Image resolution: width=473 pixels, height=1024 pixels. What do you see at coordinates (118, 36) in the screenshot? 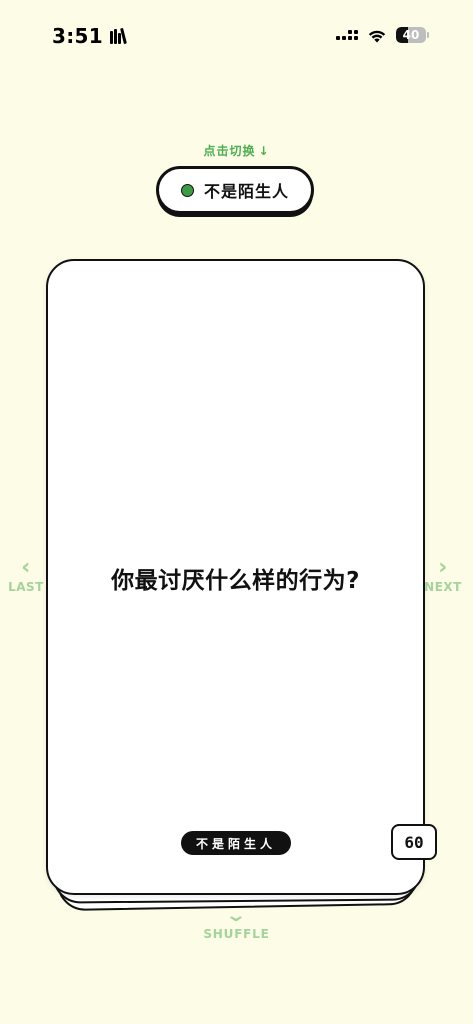
I see `books-icon` at bounding box center [118, 36].